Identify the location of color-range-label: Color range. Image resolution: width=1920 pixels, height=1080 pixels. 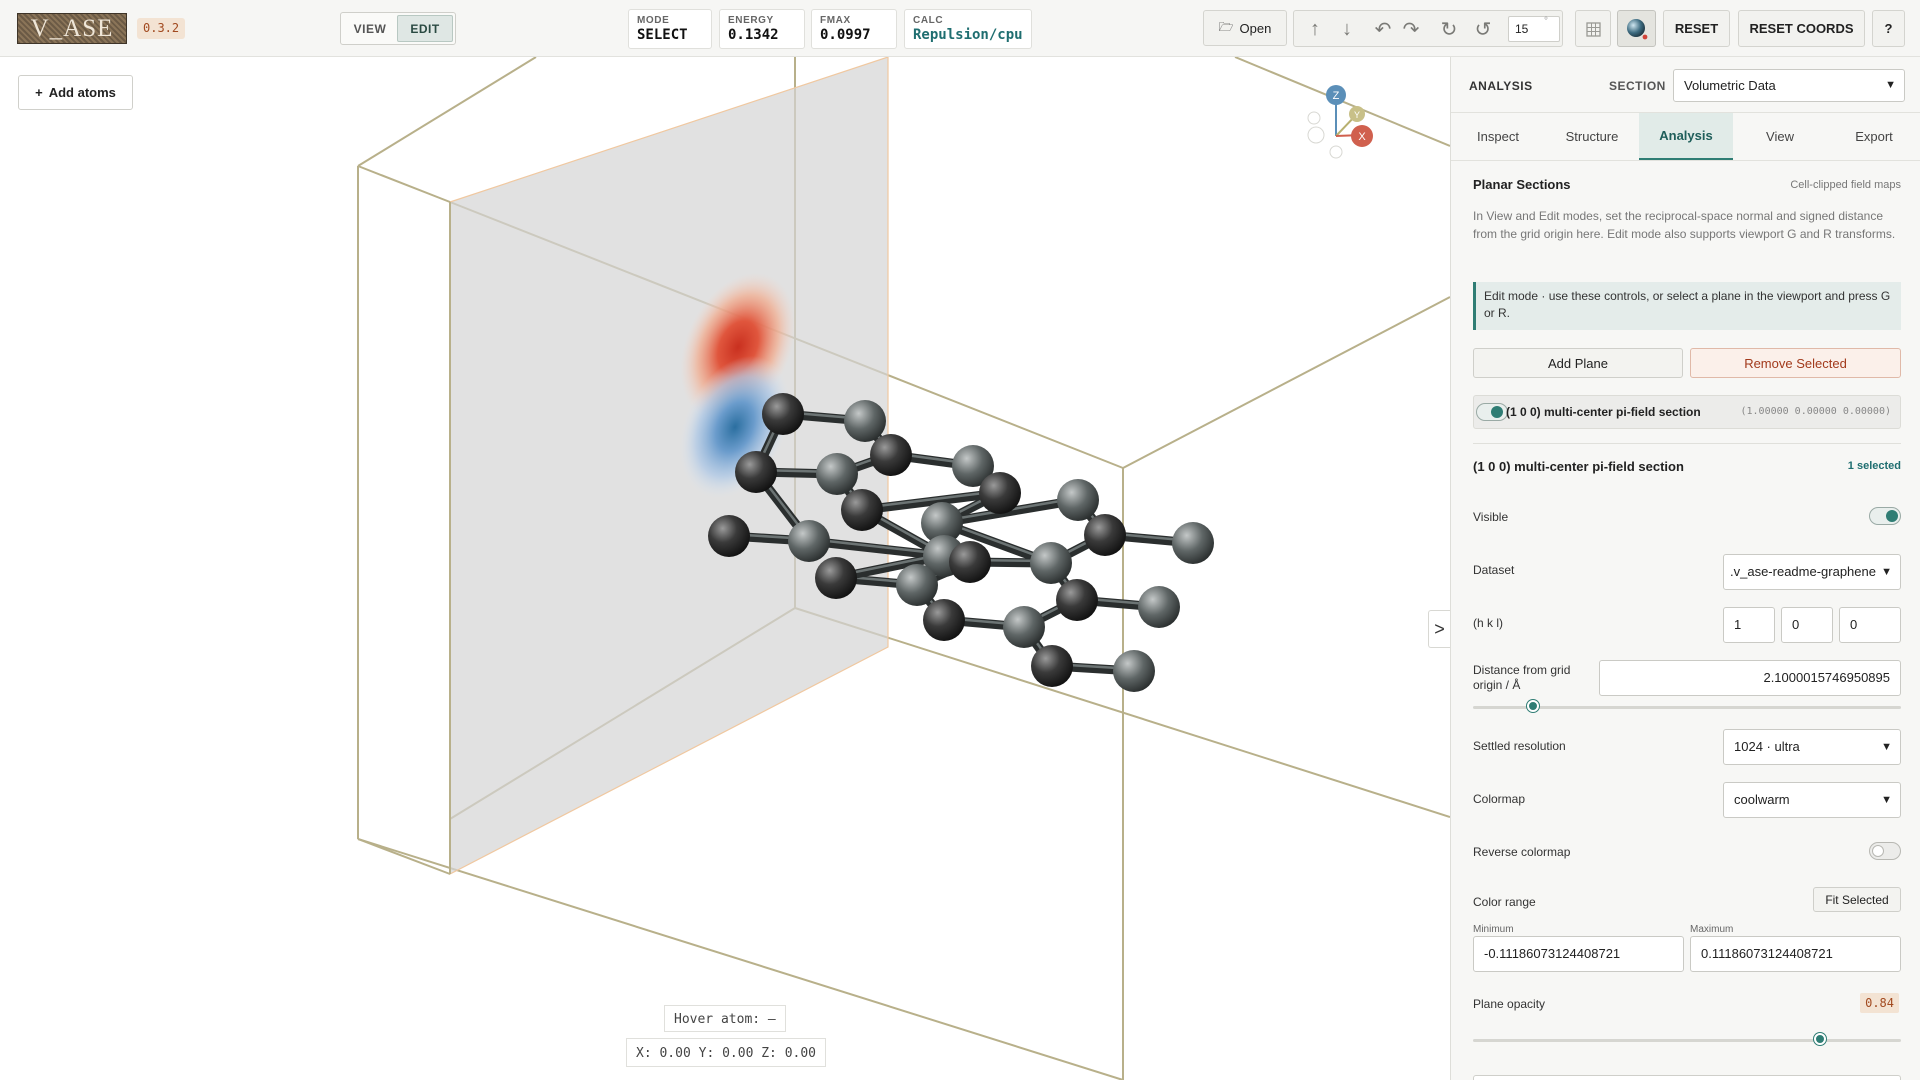
(1504, 902).